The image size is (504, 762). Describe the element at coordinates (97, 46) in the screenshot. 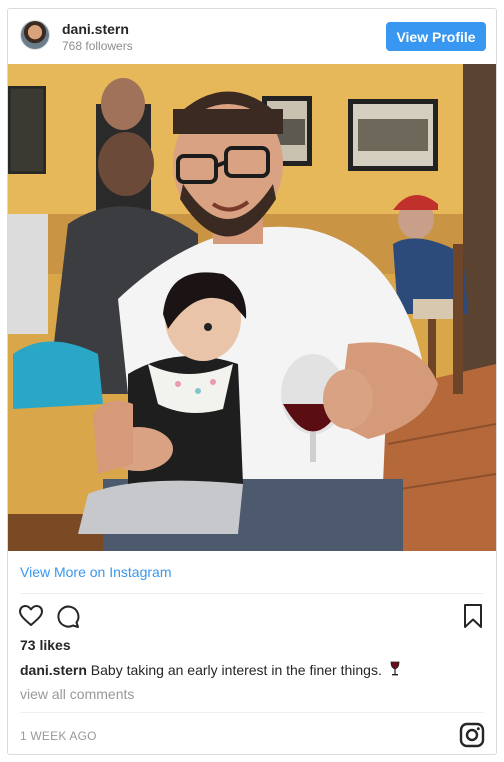

I see `follower-count: 768 followers` at that location.